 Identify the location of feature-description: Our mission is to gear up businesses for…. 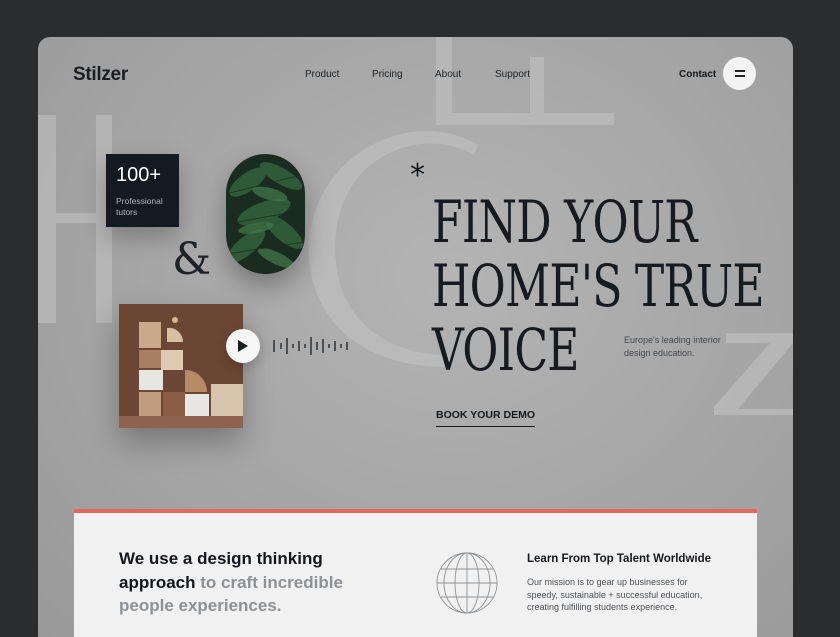
(615, 594).